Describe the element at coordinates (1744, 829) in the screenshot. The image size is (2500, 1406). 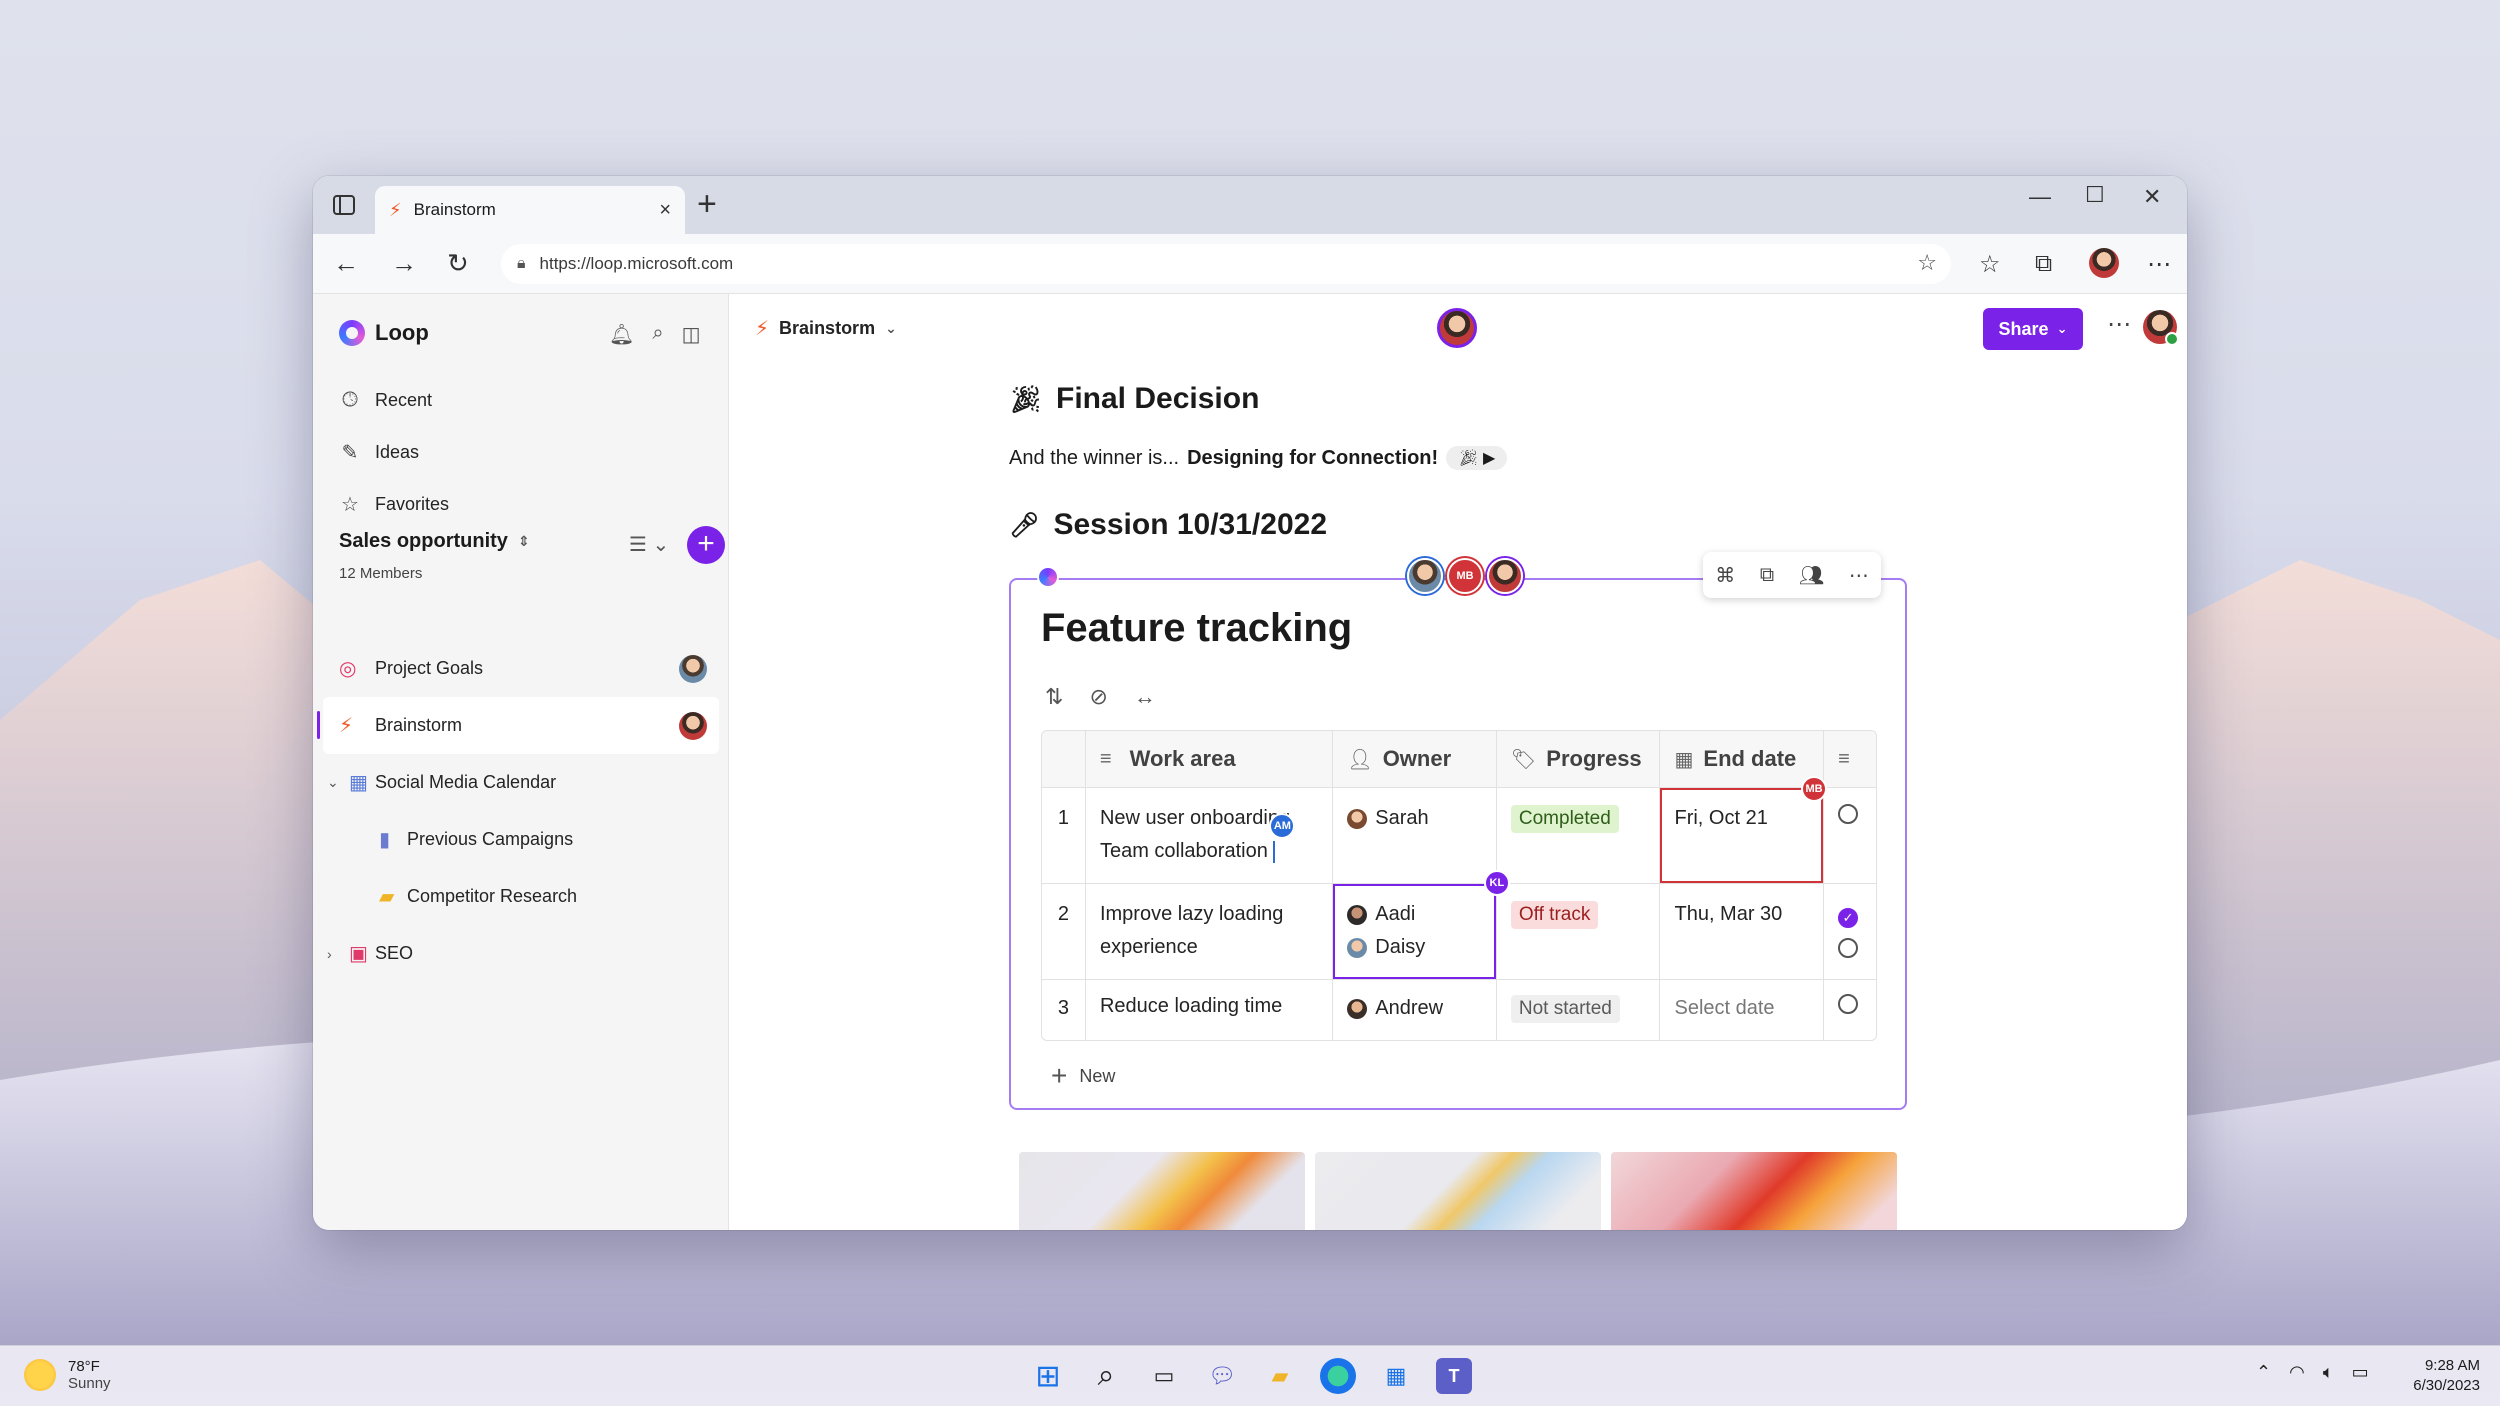
I see `end-date-cell: Fri, Oct 21 MB` at that location.